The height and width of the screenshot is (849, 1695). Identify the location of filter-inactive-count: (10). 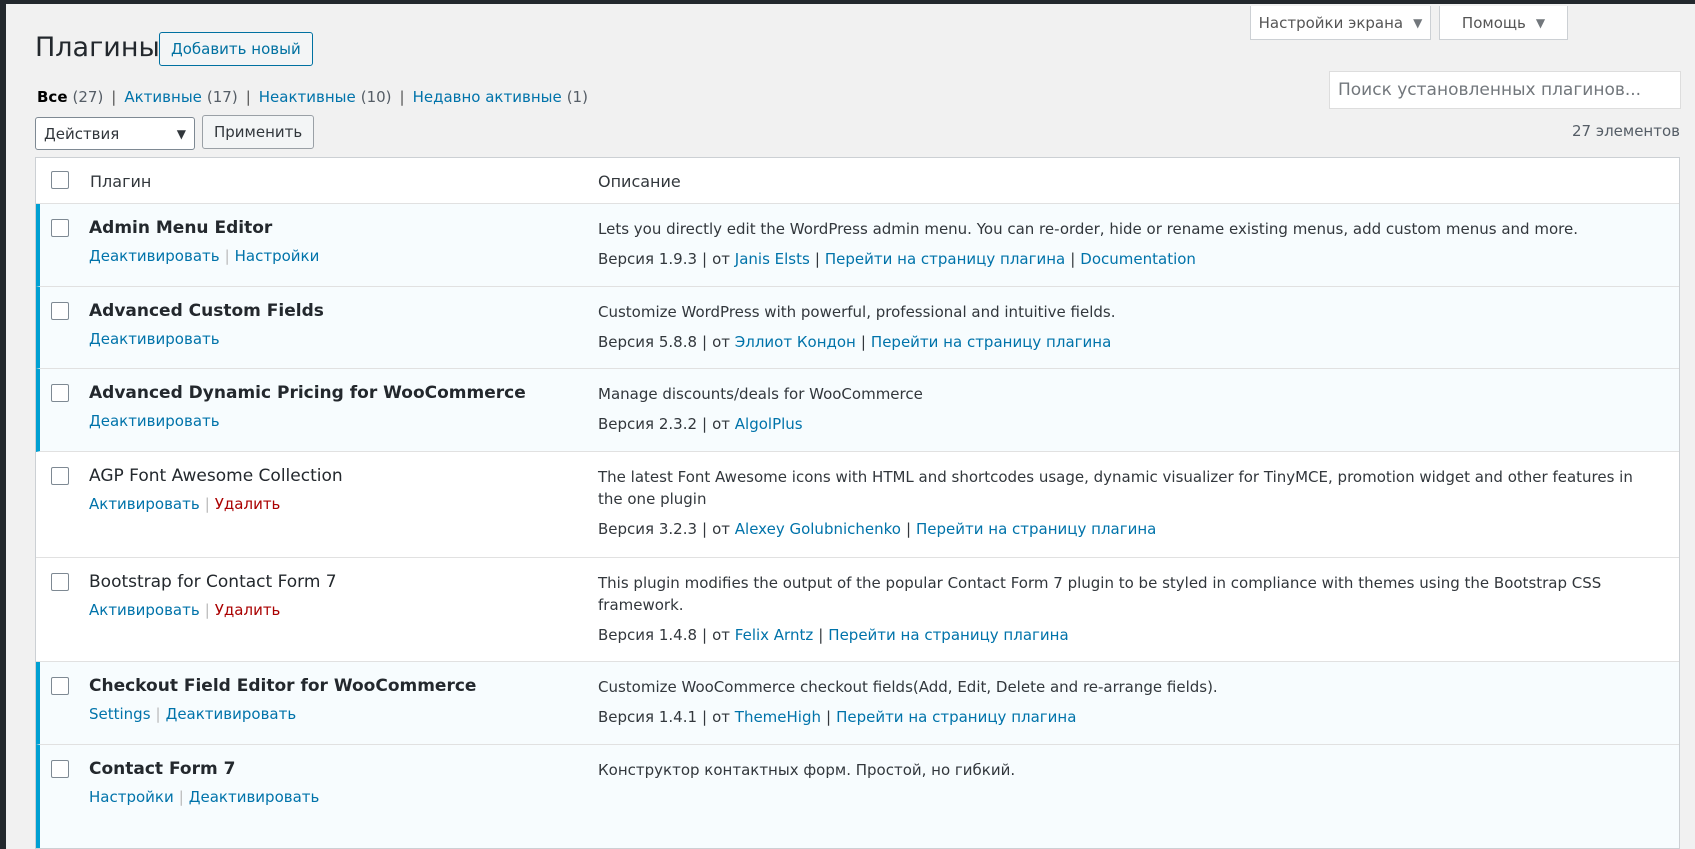
(376, 97).